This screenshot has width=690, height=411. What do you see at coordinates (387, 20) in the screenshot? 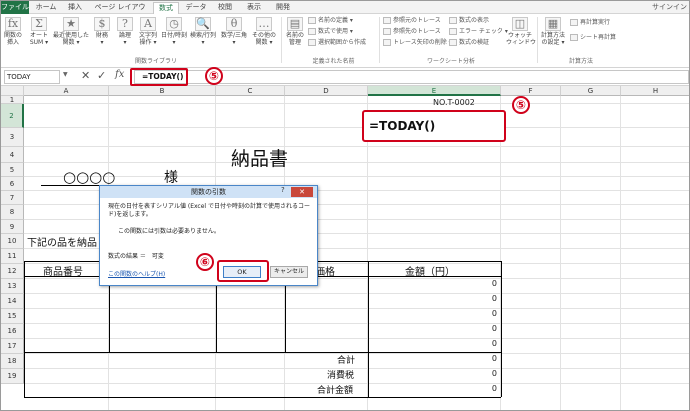
I see `trace-precedents-icon` at bounding box center [387, 20].